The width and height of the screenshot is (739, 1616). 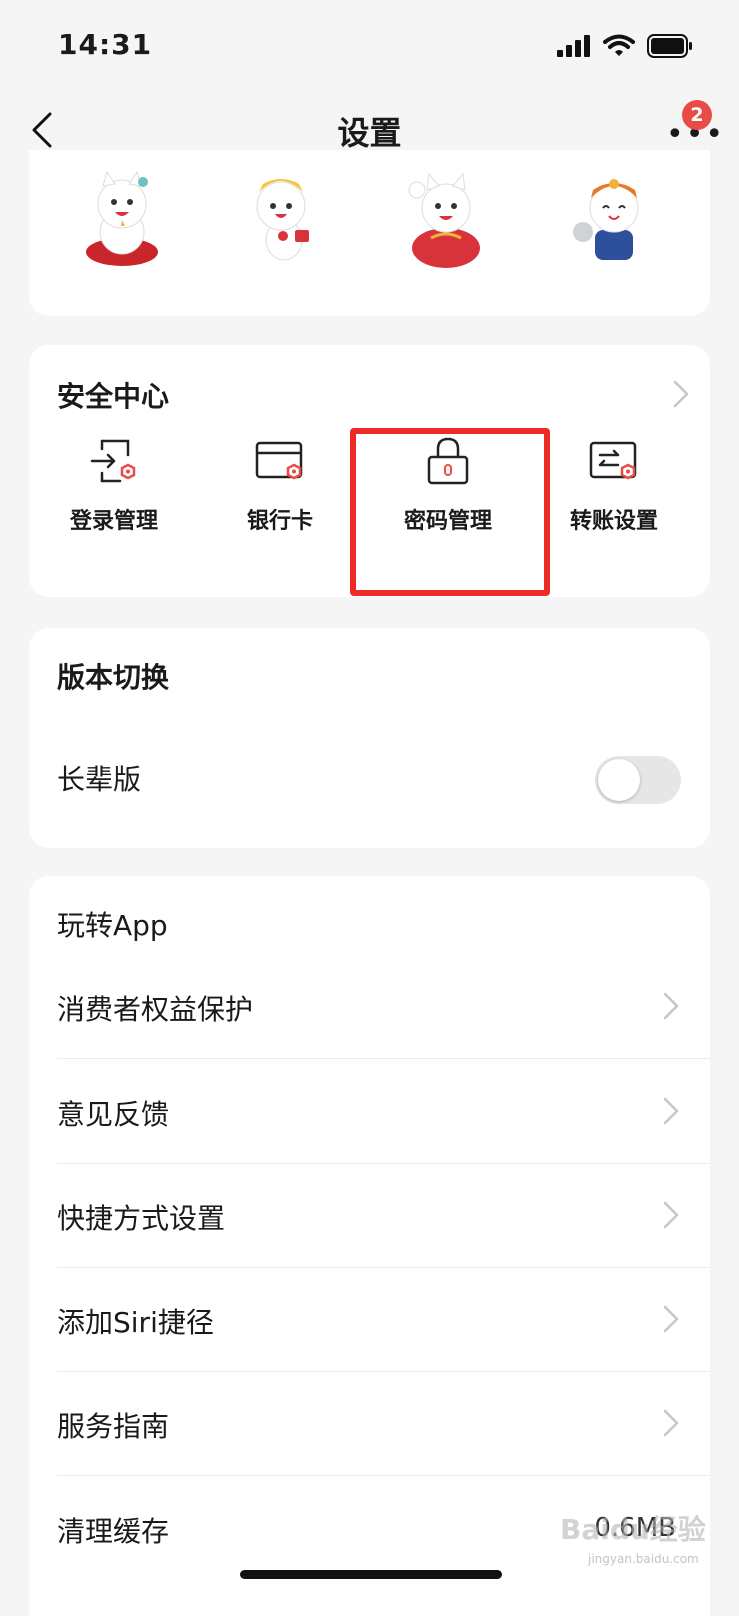 I want to click on list-item-label: 消费者权益保护, so click(x=155, y=1009).